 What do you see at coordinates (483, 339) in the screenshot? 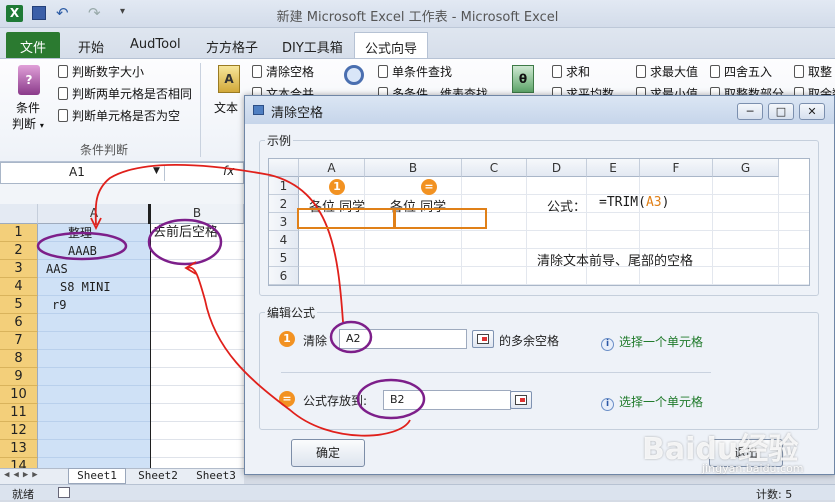
I see `source-cell-picker-button` at bounding box center [483, 339].